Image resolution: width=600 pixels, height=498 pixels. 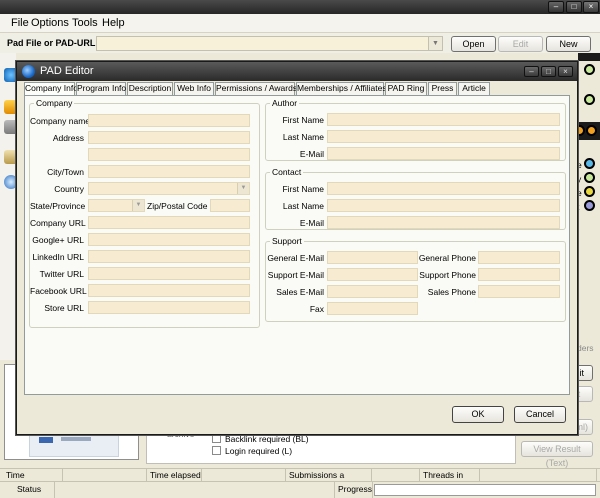 I want to click on menu-file: File, so click(x=20, y=23).